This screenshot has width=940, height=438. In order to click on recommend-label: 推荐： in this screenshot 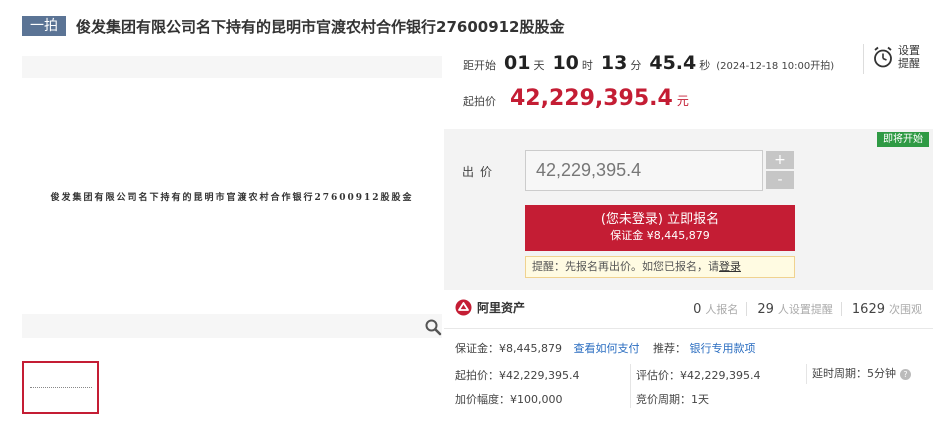, I will do `click(669, 348)`.